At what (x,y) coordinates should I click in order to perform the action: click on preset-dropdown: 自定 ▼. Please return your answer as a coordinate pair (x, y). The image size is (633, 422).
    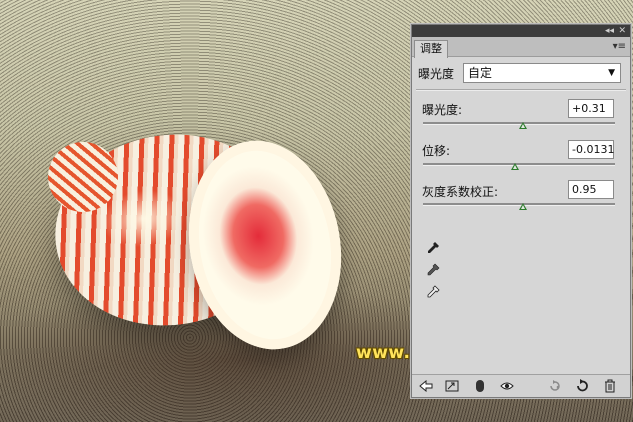
    Looking at the image, I should click on (542, 73).